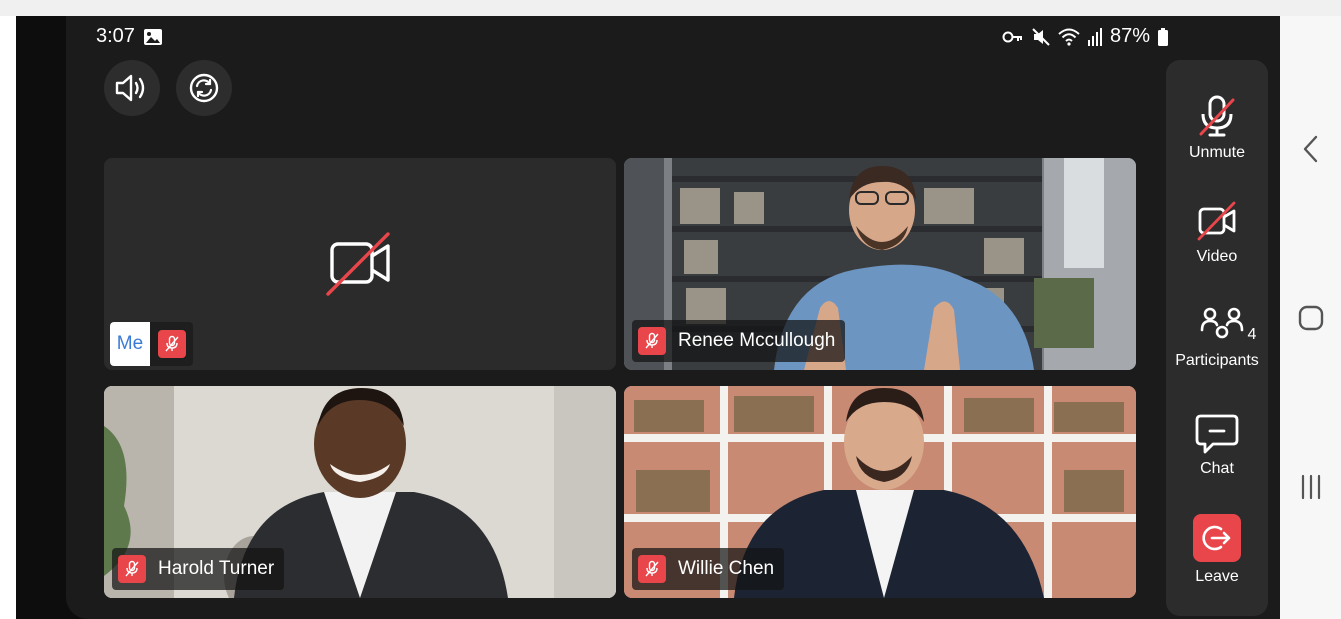  Describe the element at coordinates (1217, 434) in the screenshot. I see `chat-icon` at that location.